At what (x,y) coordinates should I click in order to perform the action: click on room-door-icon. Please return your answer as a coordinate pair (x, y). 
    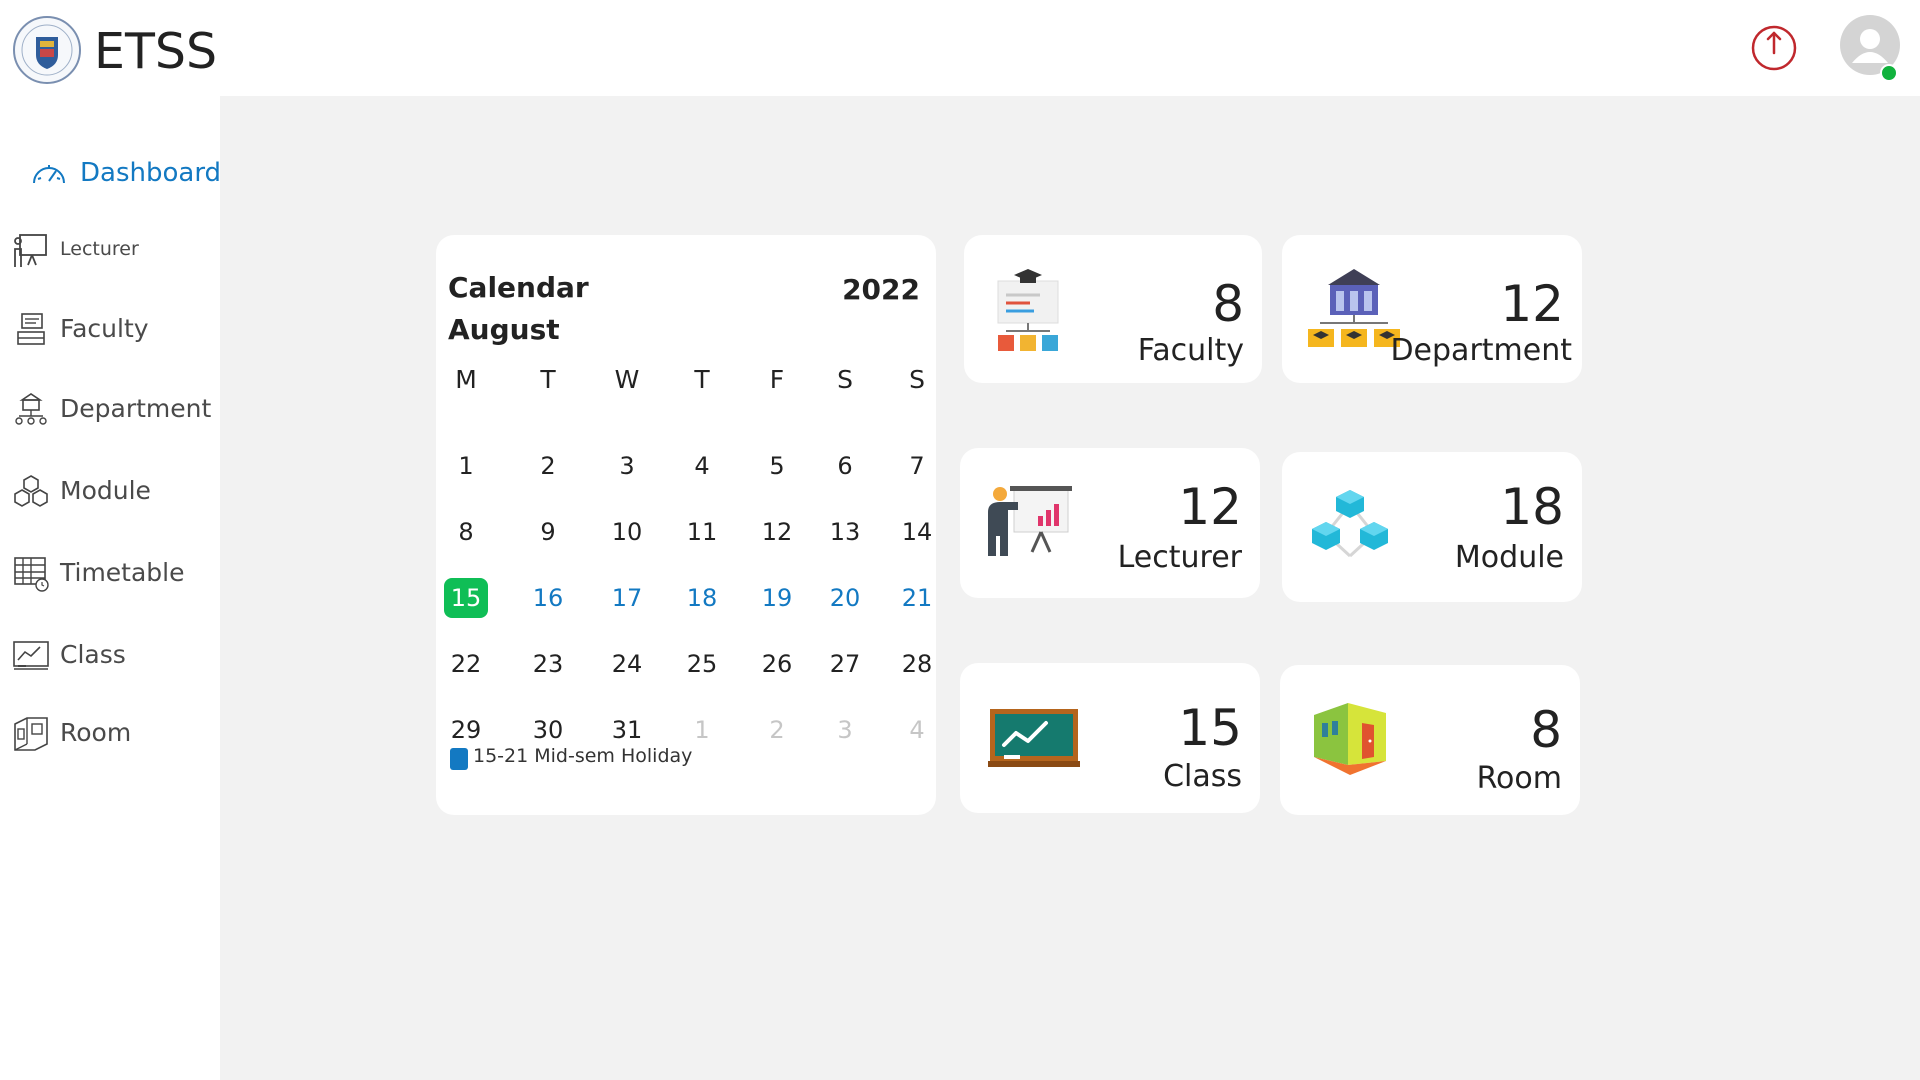
    Looking at the image, I should click on (1350, 739).